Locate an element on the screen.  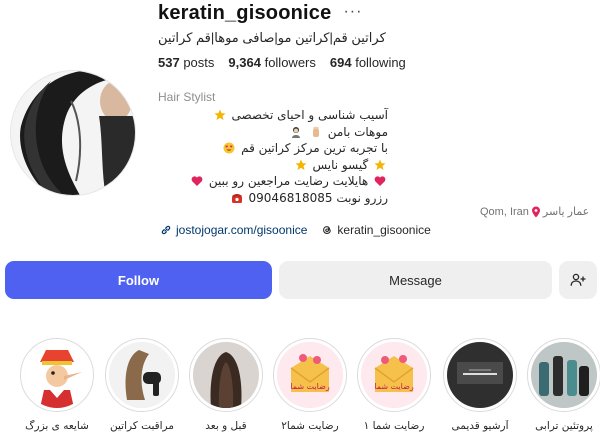
follow-button: Follow is located at coordinates (138, 280).